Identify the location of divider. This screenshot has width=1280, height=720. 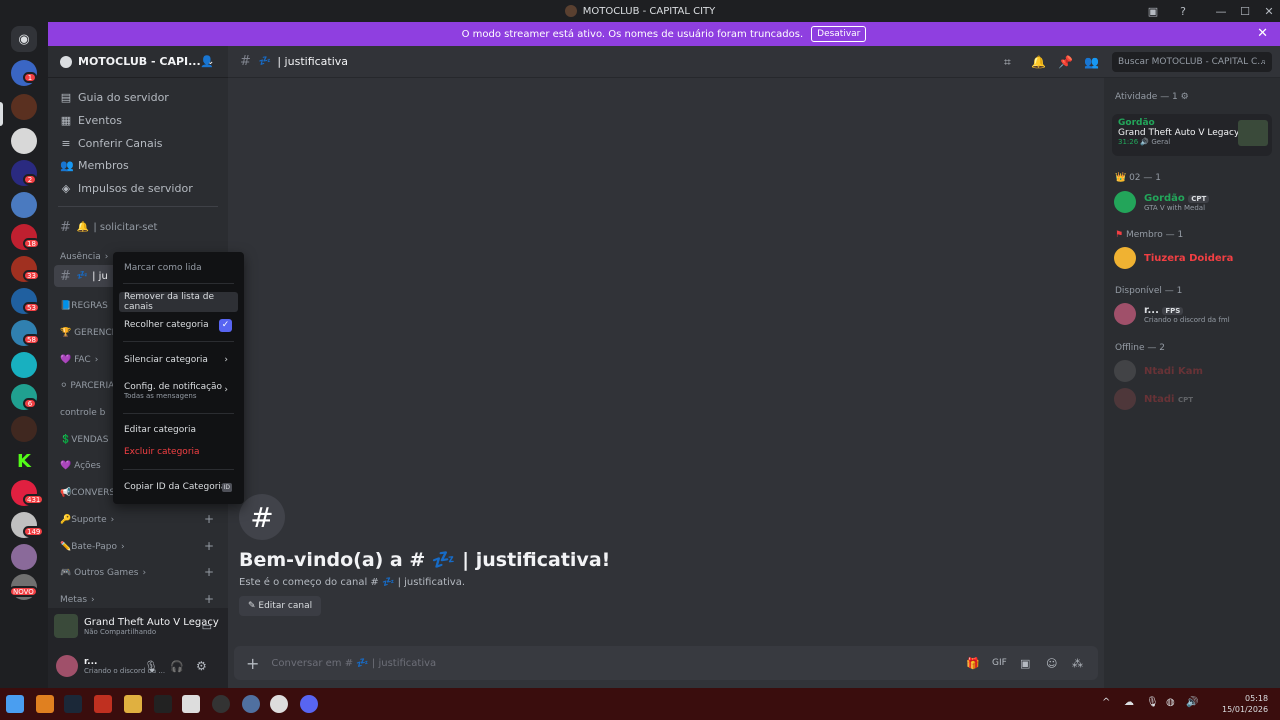
(138, 206).